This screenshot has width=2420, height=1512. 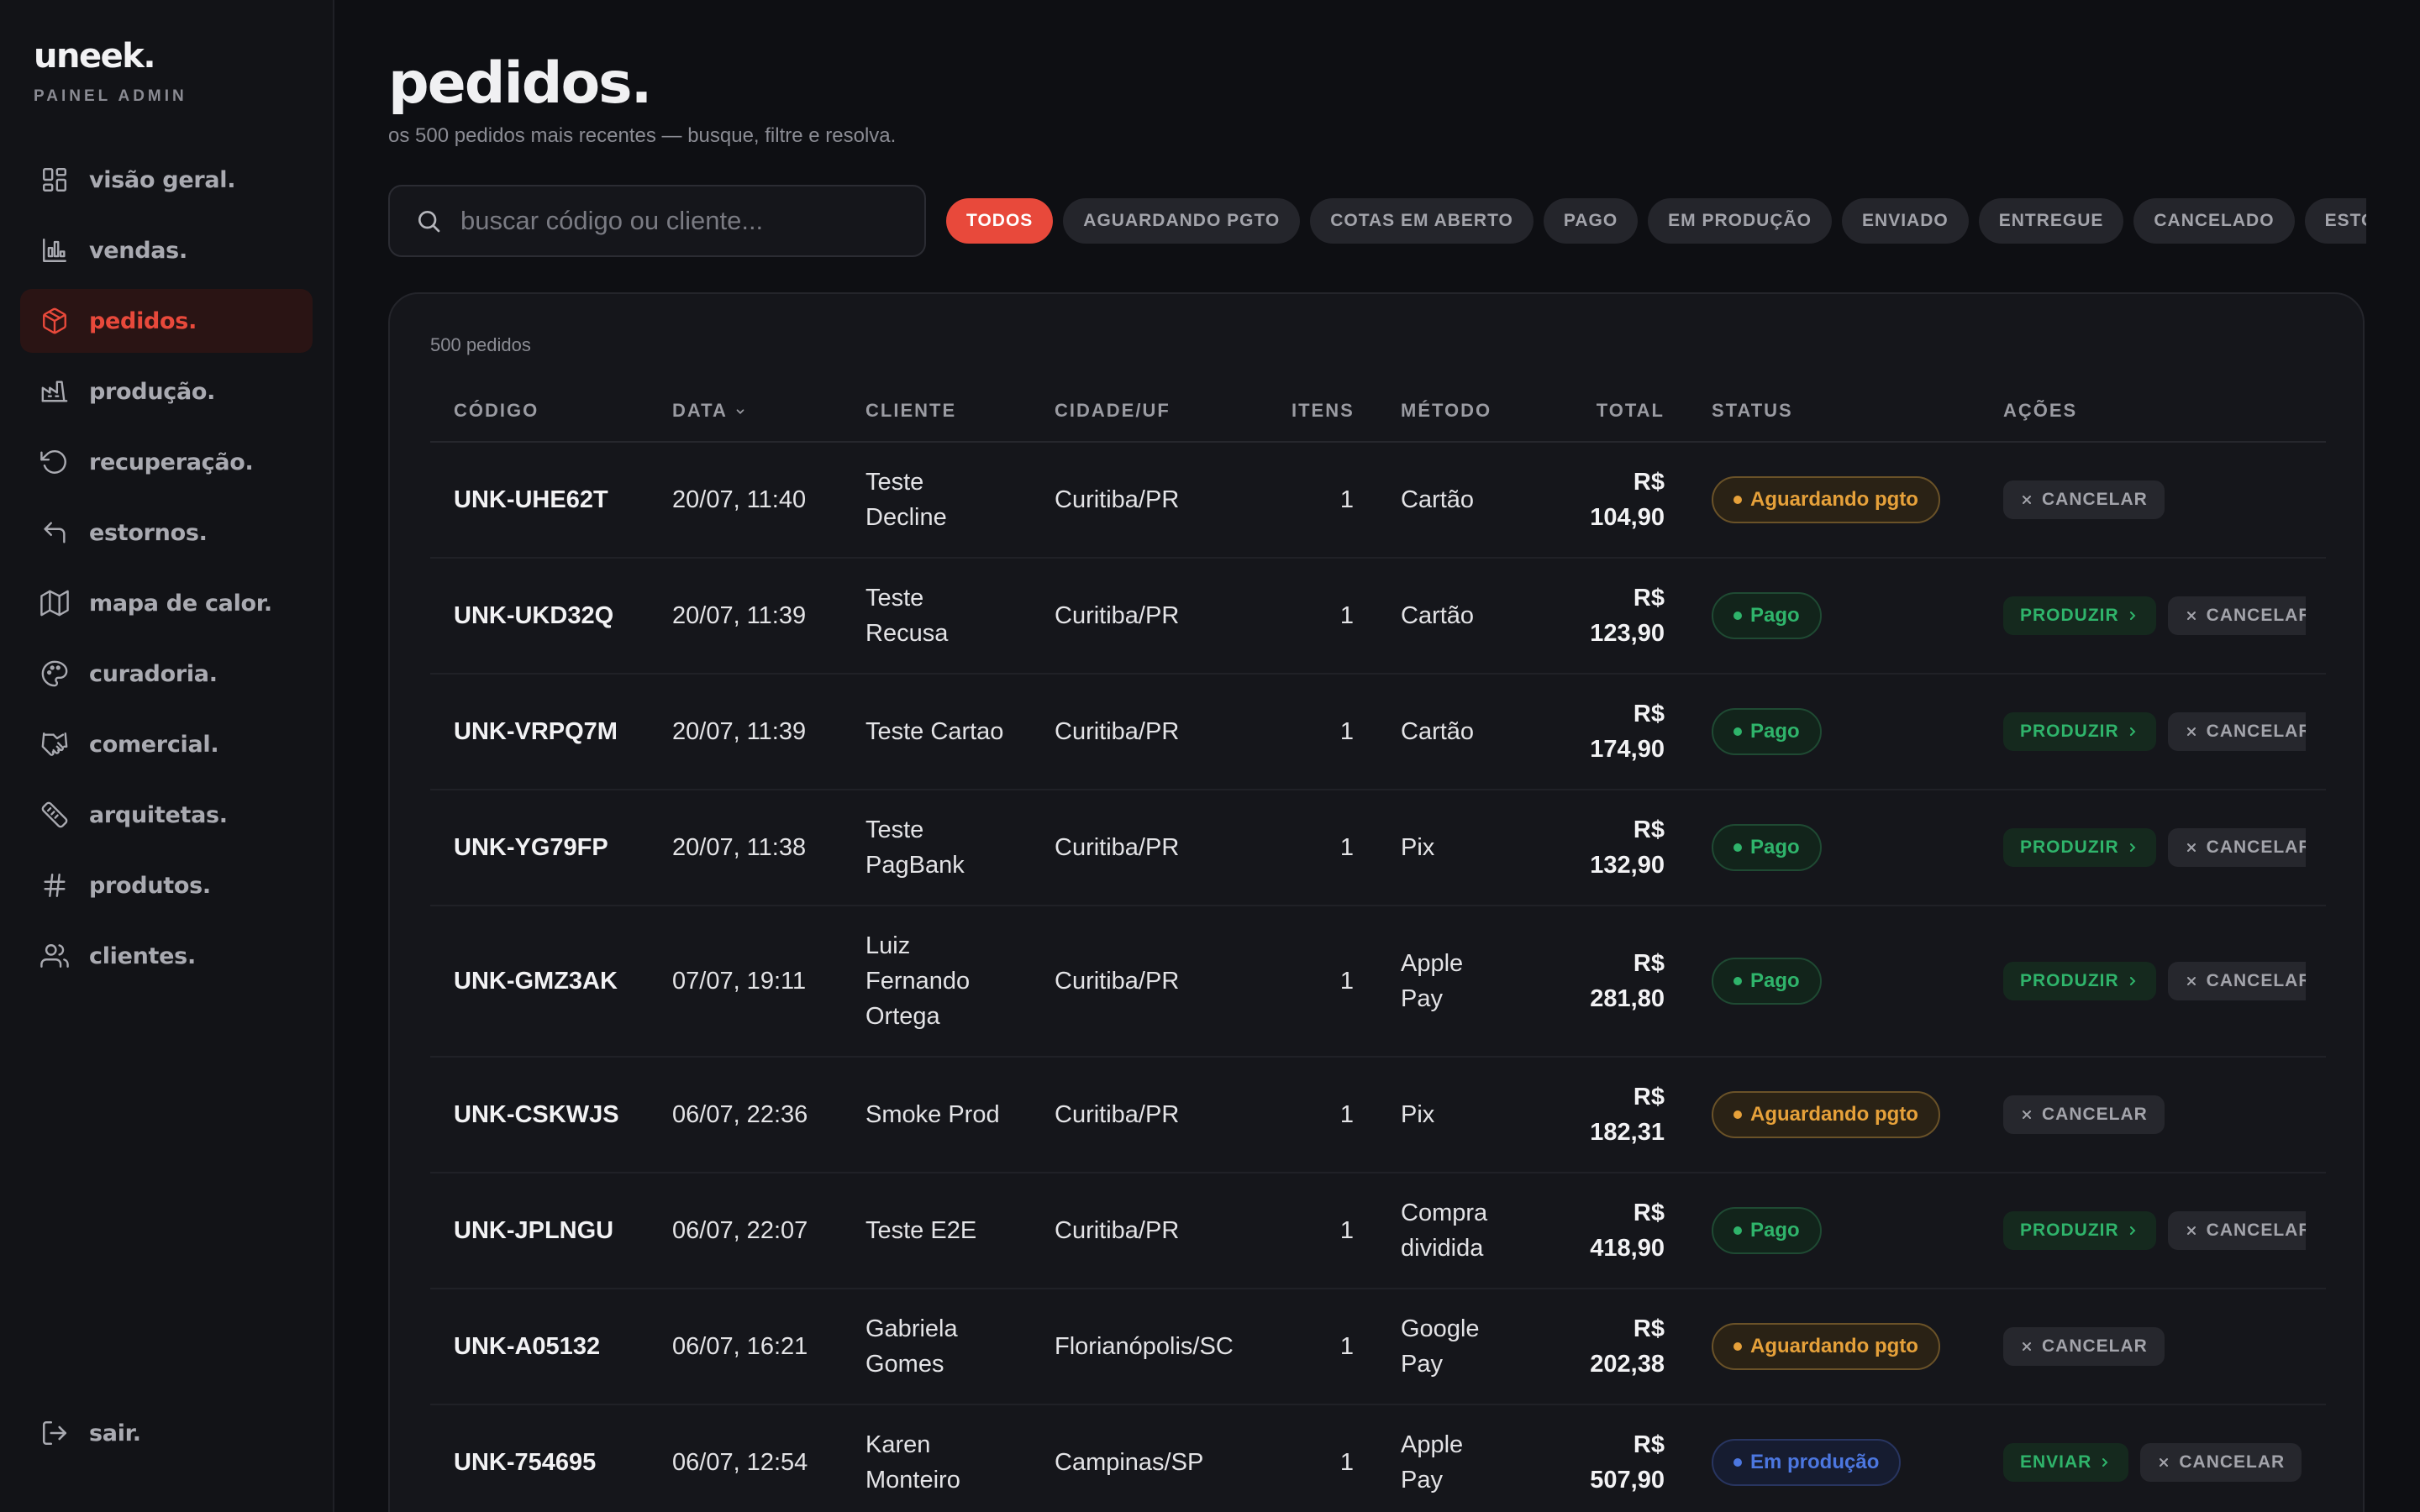 What do you see at coordinates (1741, 221) in the screenshot?
I see `filter-chip: EM PRODUÇÃO` at bounding box center [1741, 221].